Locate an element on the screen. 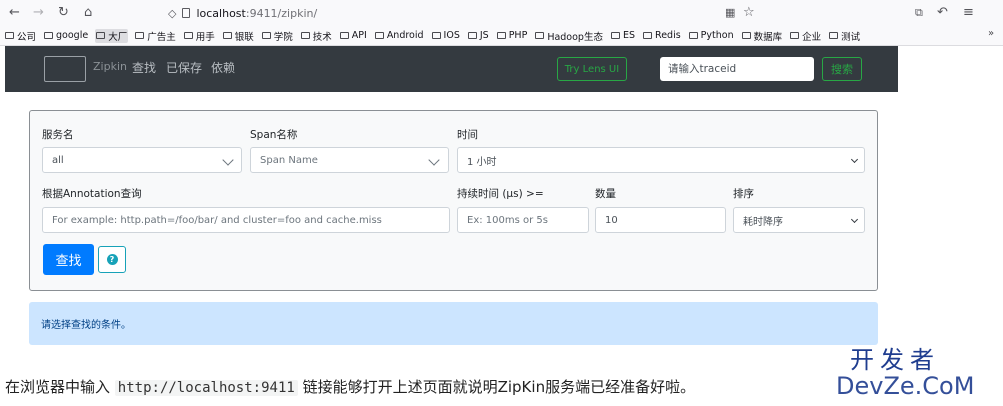  help-button: ? is located at coordinates (112, 259).